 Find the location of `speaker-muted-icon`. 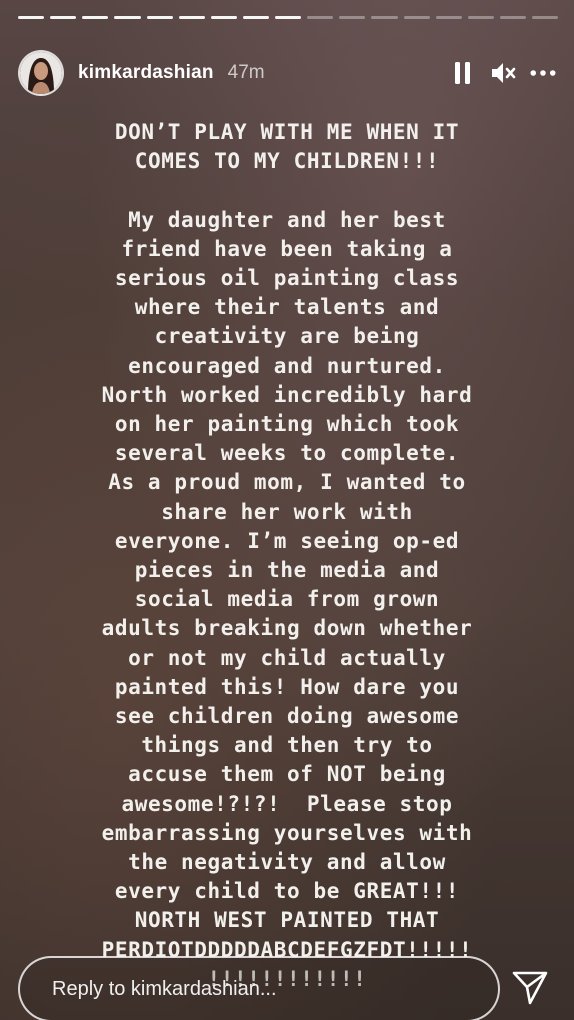

speaker-muted-icon is located at coordinates (504, 73).